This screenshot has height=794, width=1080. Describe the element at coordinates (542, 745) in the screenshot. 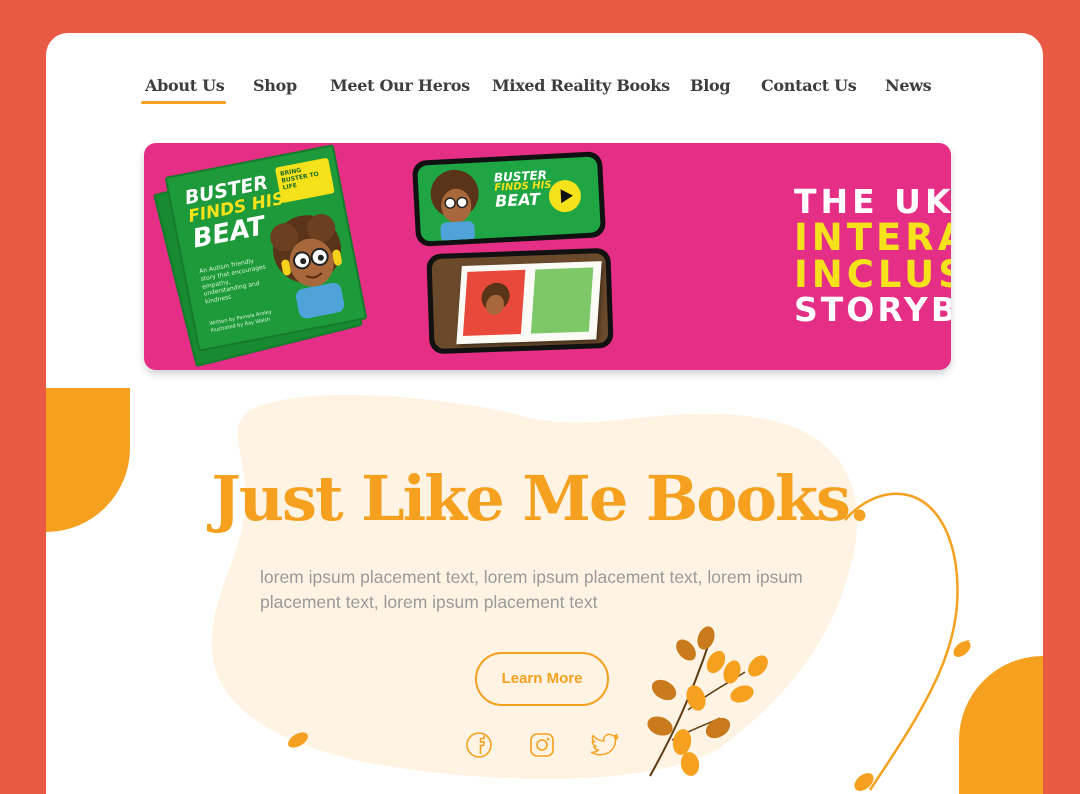

I see `instagram-icon` at that location.